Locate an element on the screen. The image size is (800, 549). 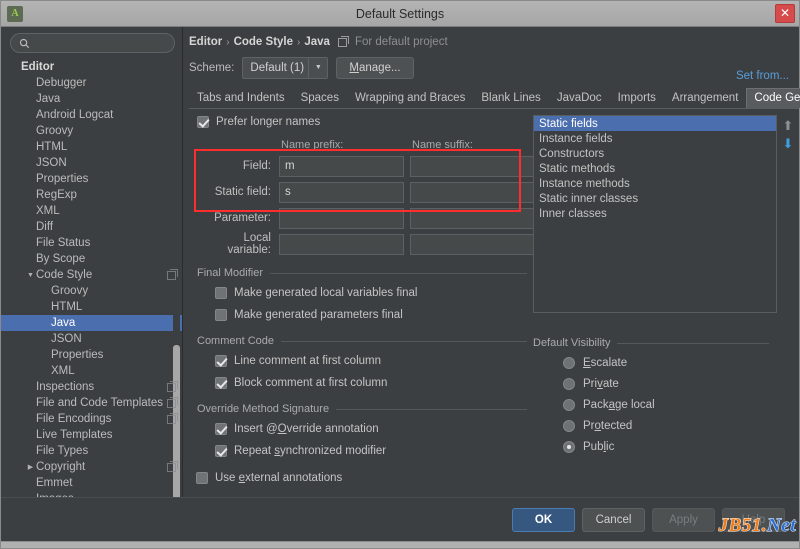
search-box is located at coordinates (93, 43).